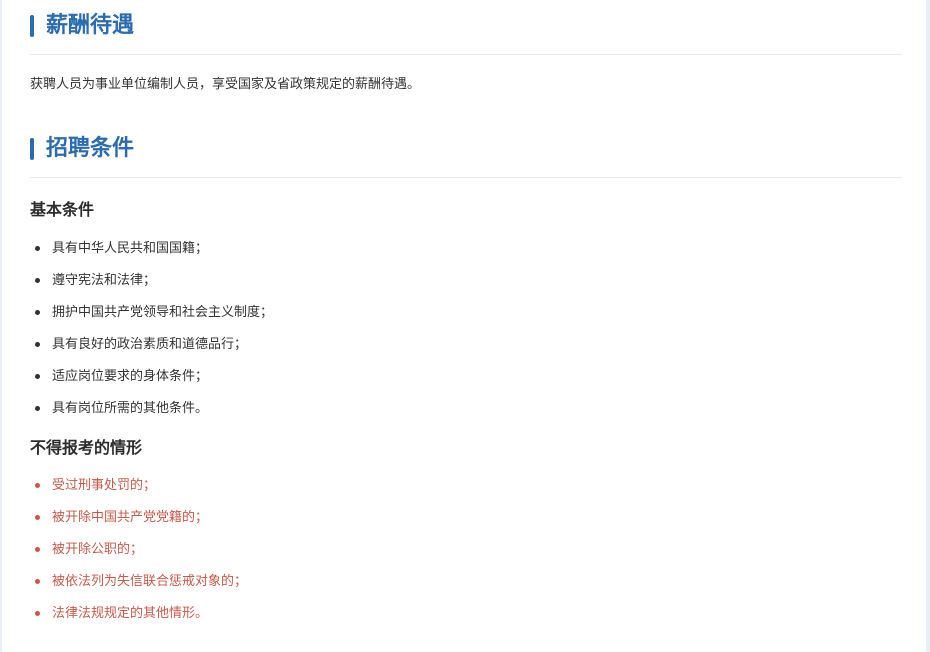 This screenshot has height=652, width=930. I want to click on list-item: 被开除公职的；, so click(466, 556).